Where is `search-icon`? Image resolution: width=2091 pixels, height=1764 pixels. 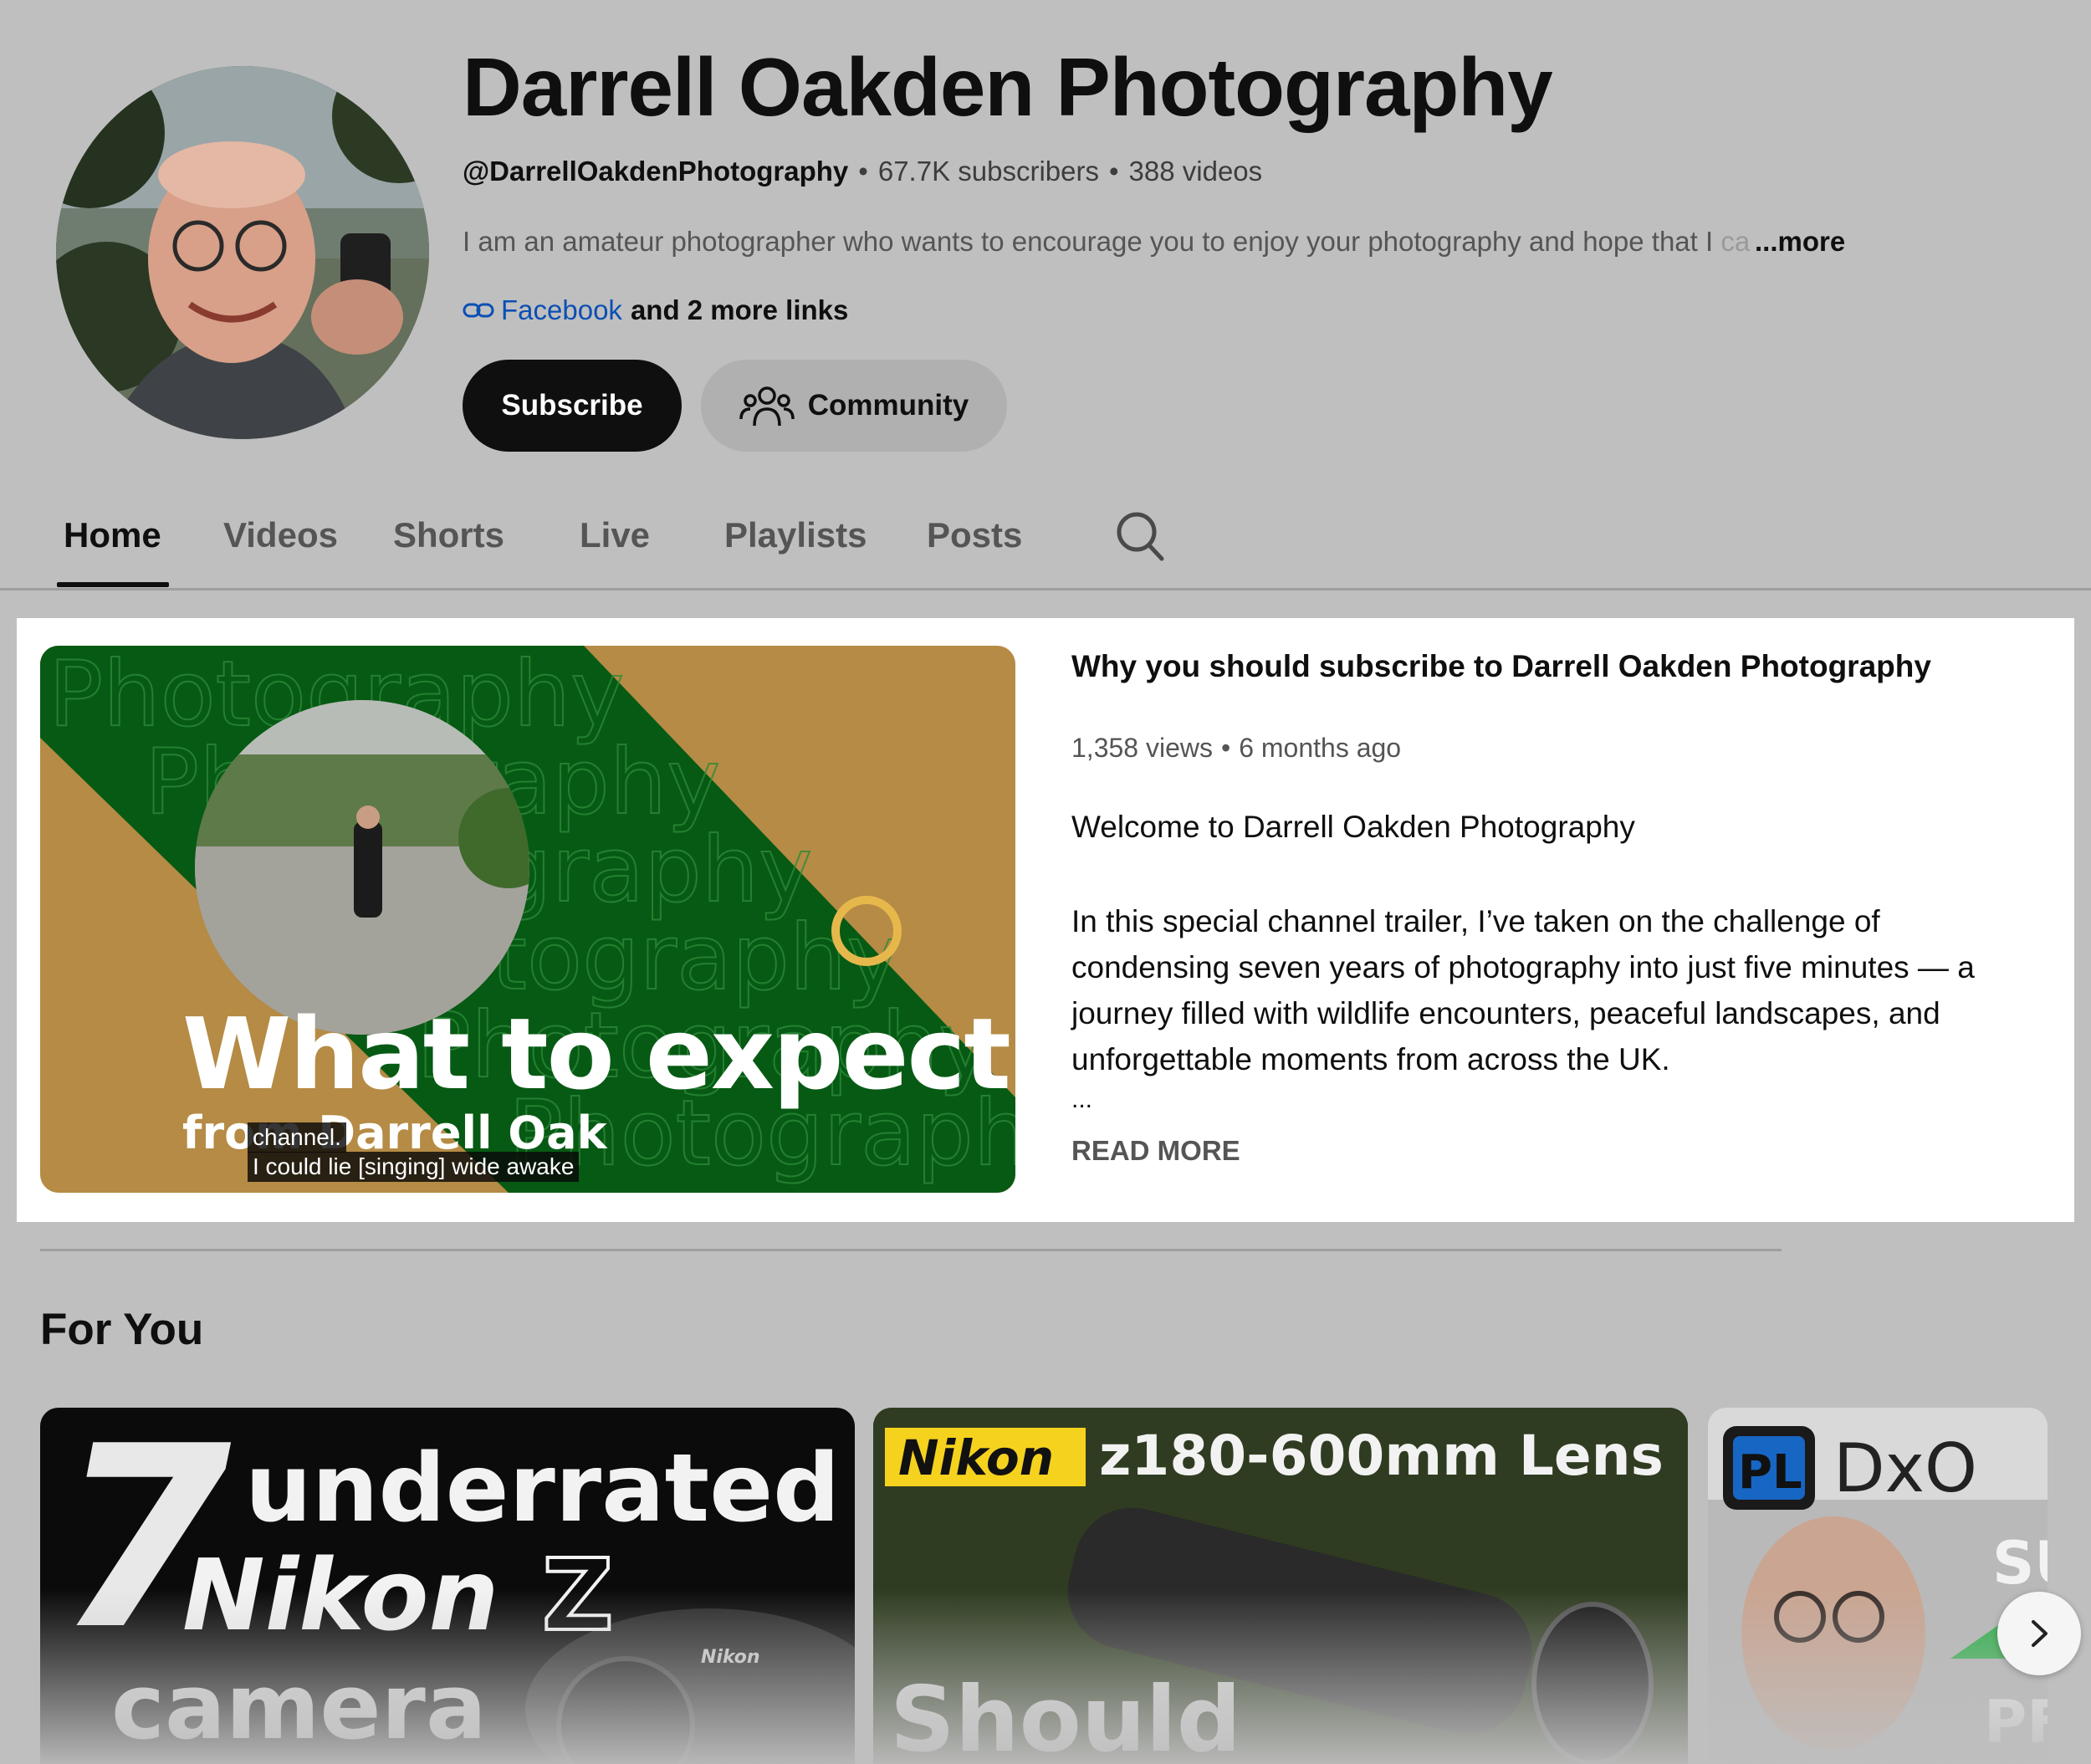
search-icon is located at coordinates (1140, 537).